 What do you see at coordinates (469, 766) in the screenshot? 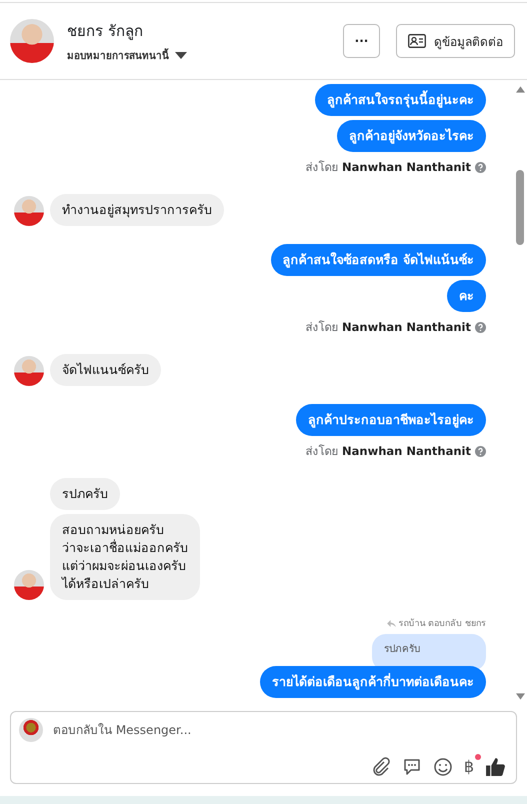
I see `payment-button: ฿` at bounding box center [469, 766].